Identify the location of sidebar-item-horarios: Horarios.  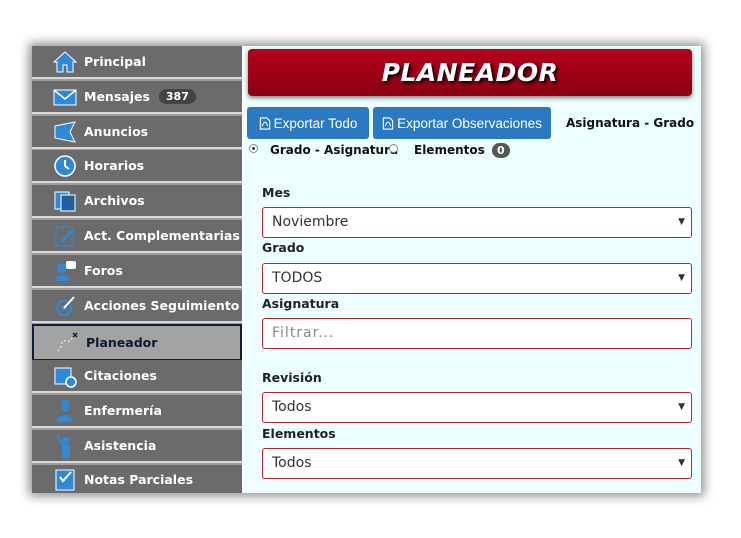
(137, 166).